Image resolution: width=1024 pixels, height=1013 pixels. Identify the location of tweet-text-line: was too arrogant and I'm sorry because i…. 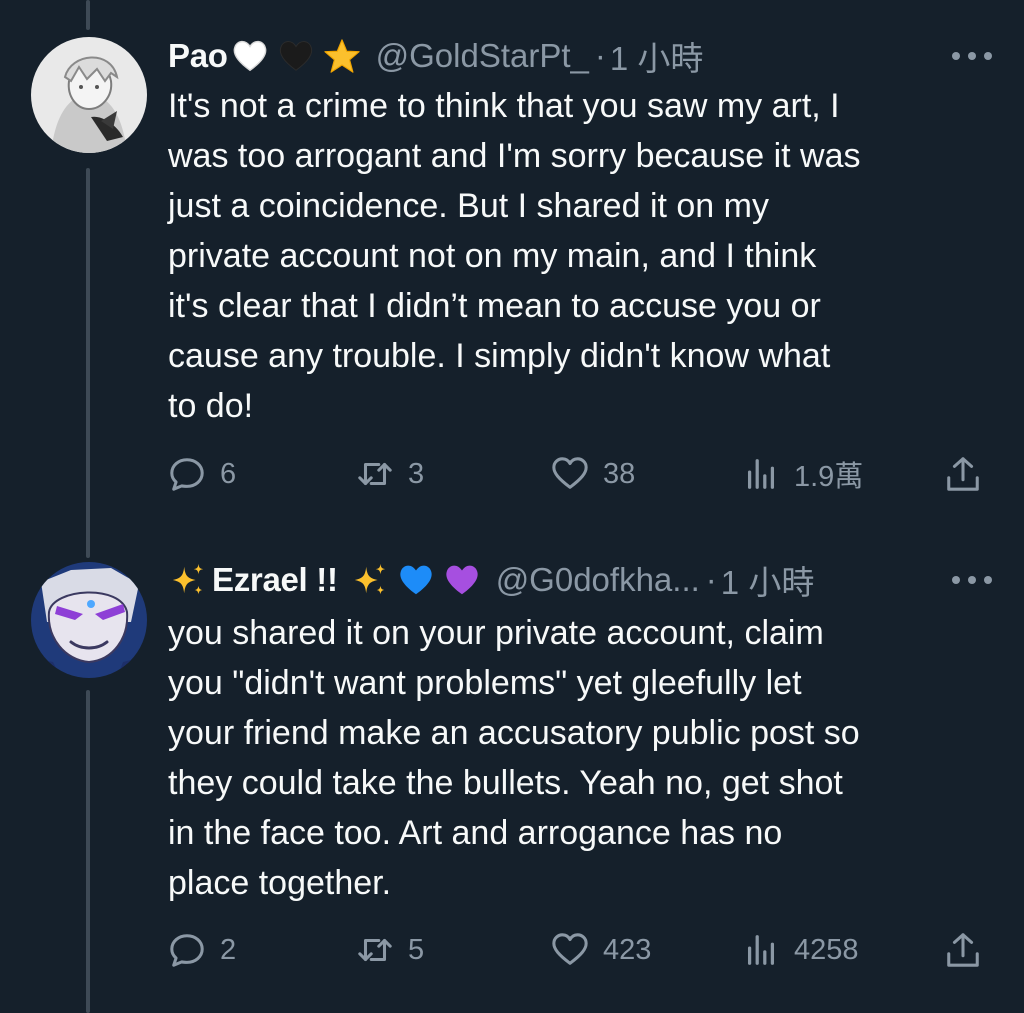
(514, 156).